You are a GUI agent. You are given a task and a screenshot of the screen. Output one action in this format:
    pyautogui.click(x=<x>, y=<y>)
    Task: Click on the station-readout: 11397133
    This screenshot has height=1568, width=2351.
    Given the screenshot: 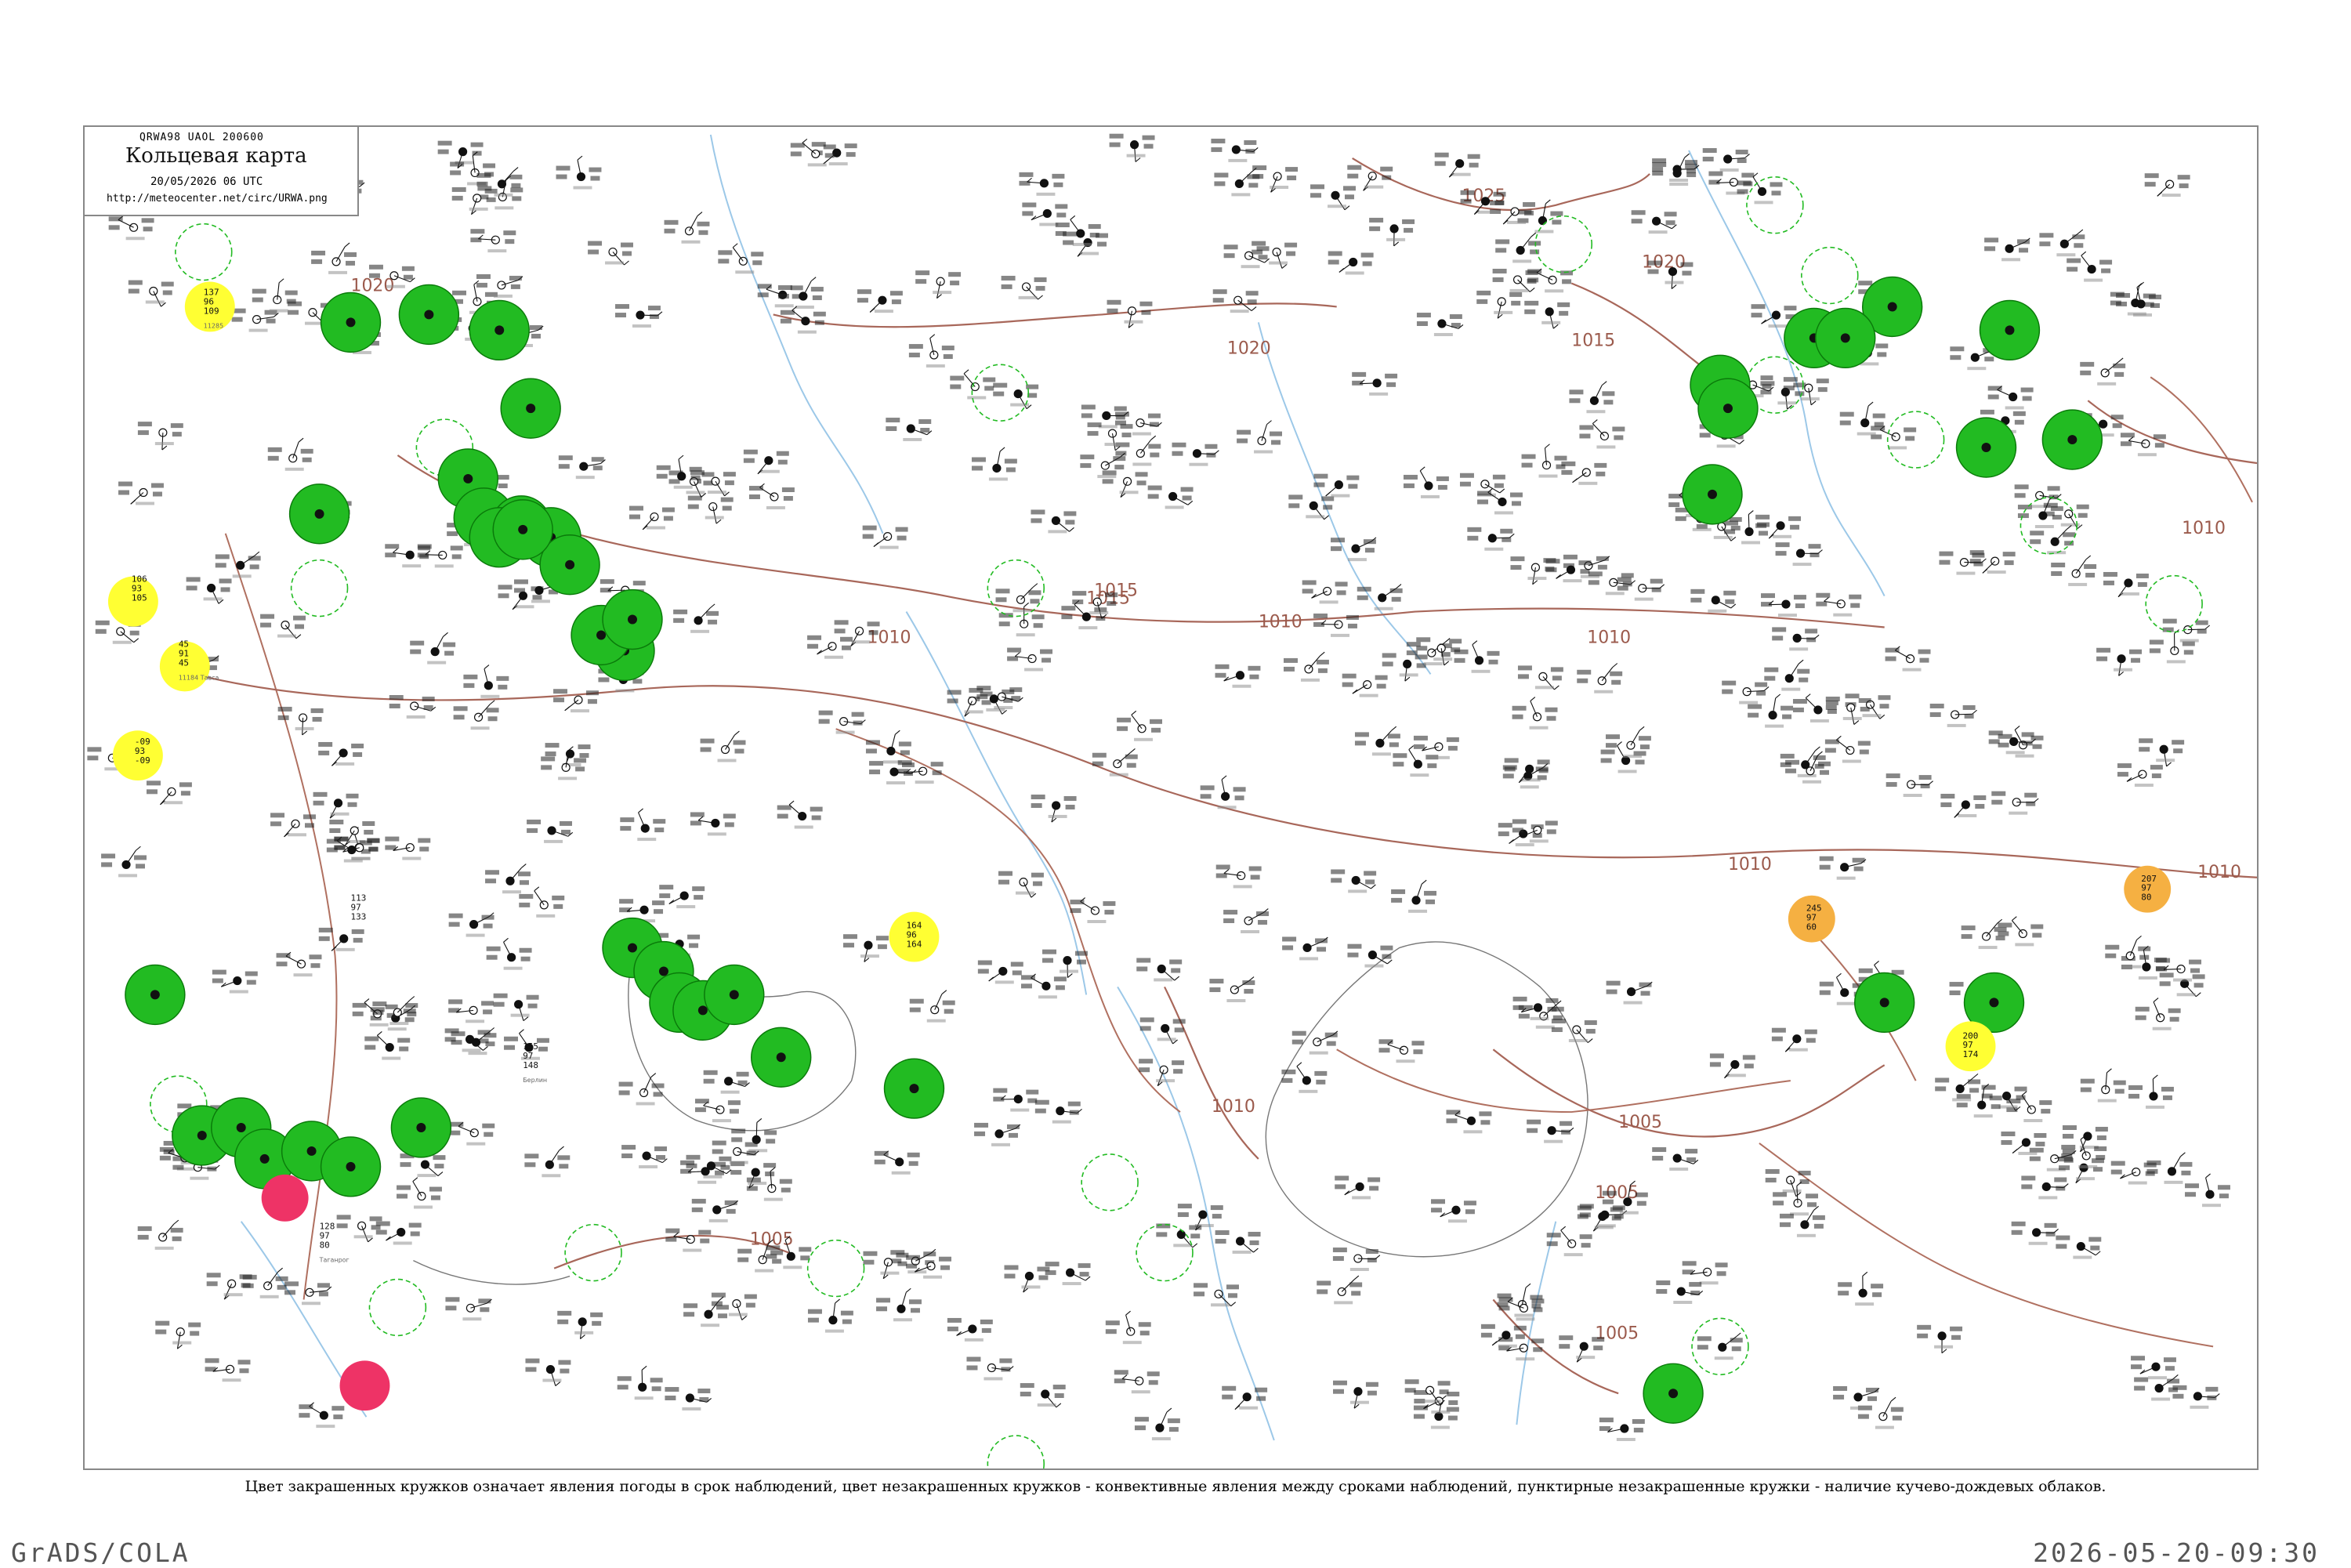 What is the action you would take?
    pyautogui.click(x=359, y=907)
    